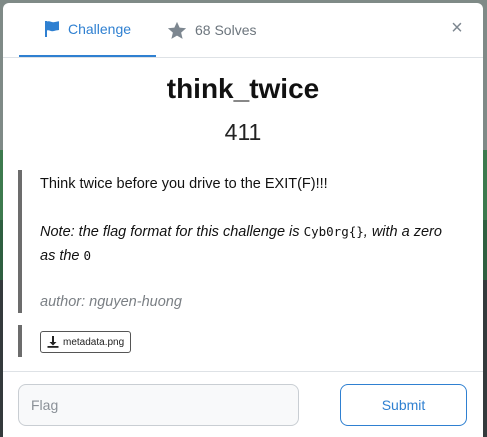 This screenshot has height=437, width=487. I want to click on challenge-title: think_twice, so click(243, 88).